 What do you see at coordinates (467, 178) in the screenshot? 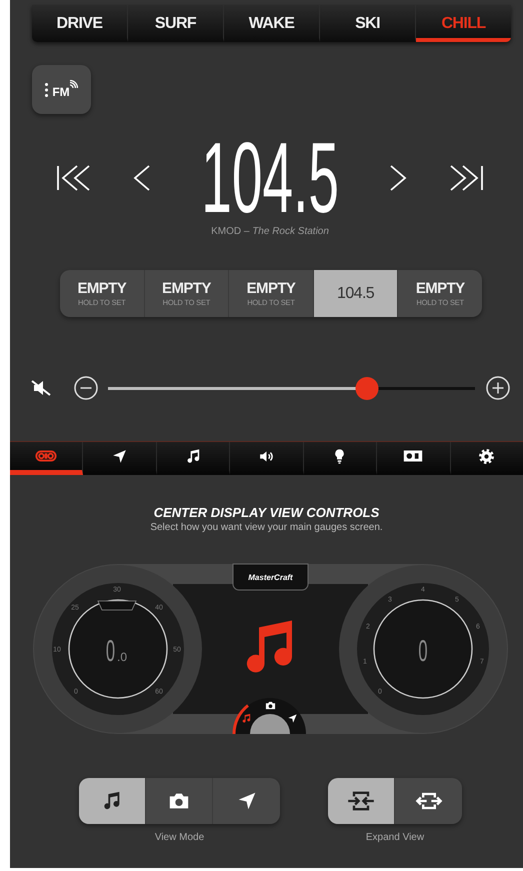
I see `skip-forward-icon` at bounding box center [467, 178].